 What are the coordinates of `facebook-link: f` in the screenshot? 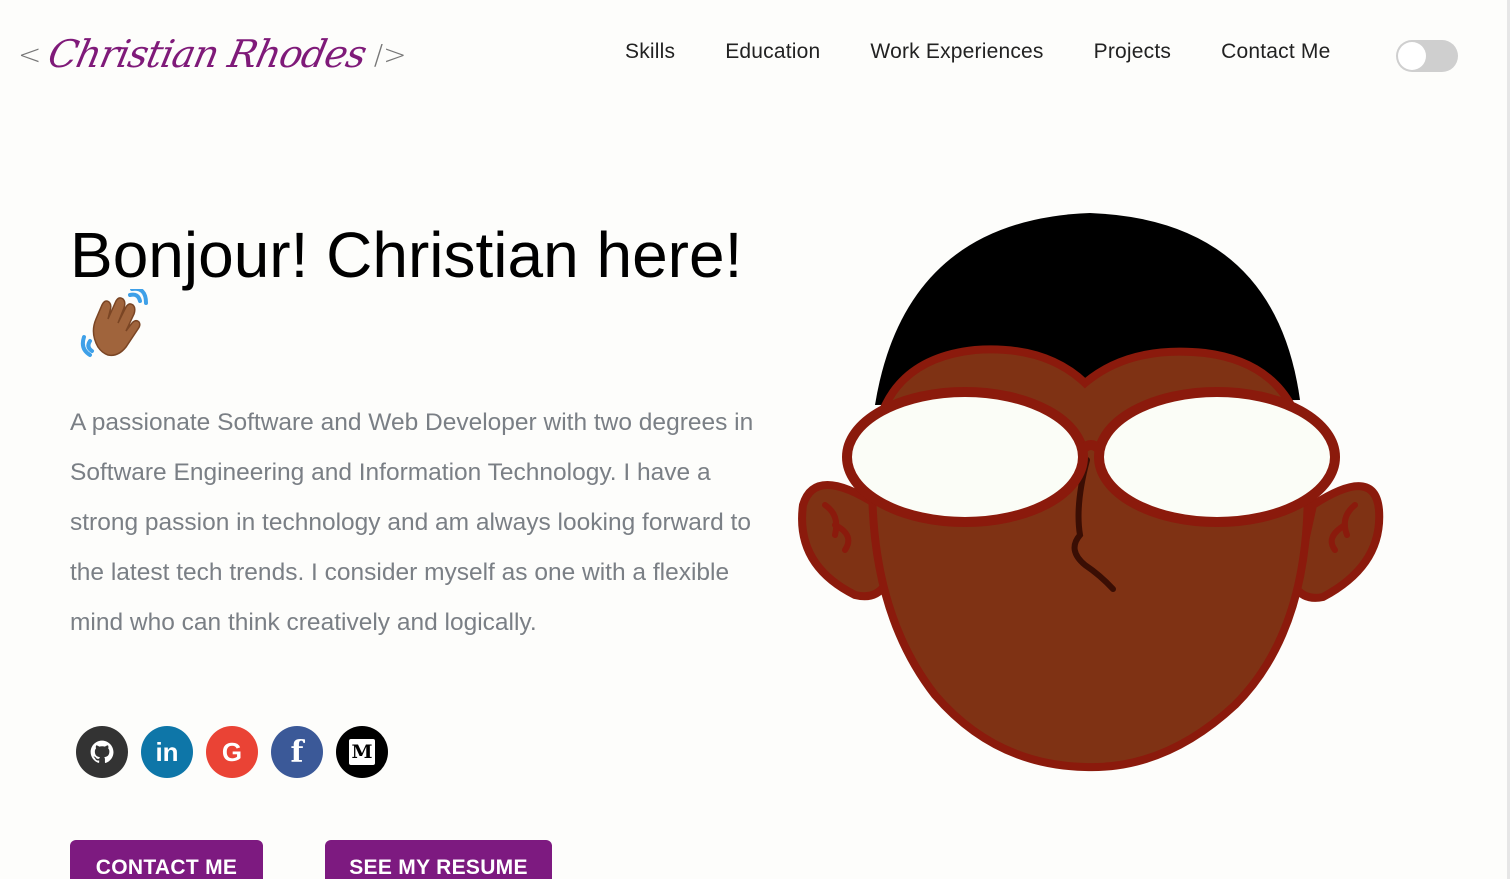 It's located at (297, 752).